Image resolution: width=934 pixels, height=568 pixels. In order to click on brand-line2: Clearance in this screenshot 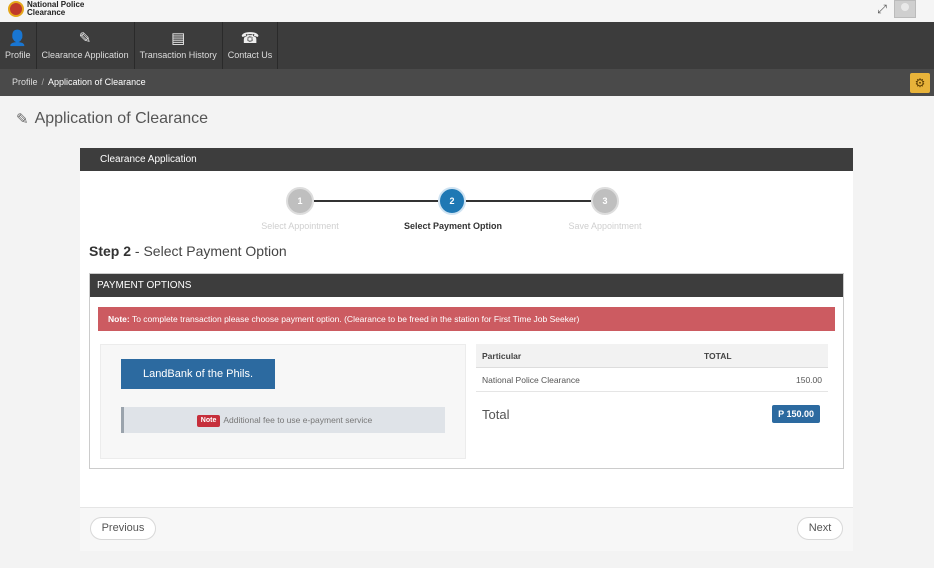, I will do `click(46, 12)`.